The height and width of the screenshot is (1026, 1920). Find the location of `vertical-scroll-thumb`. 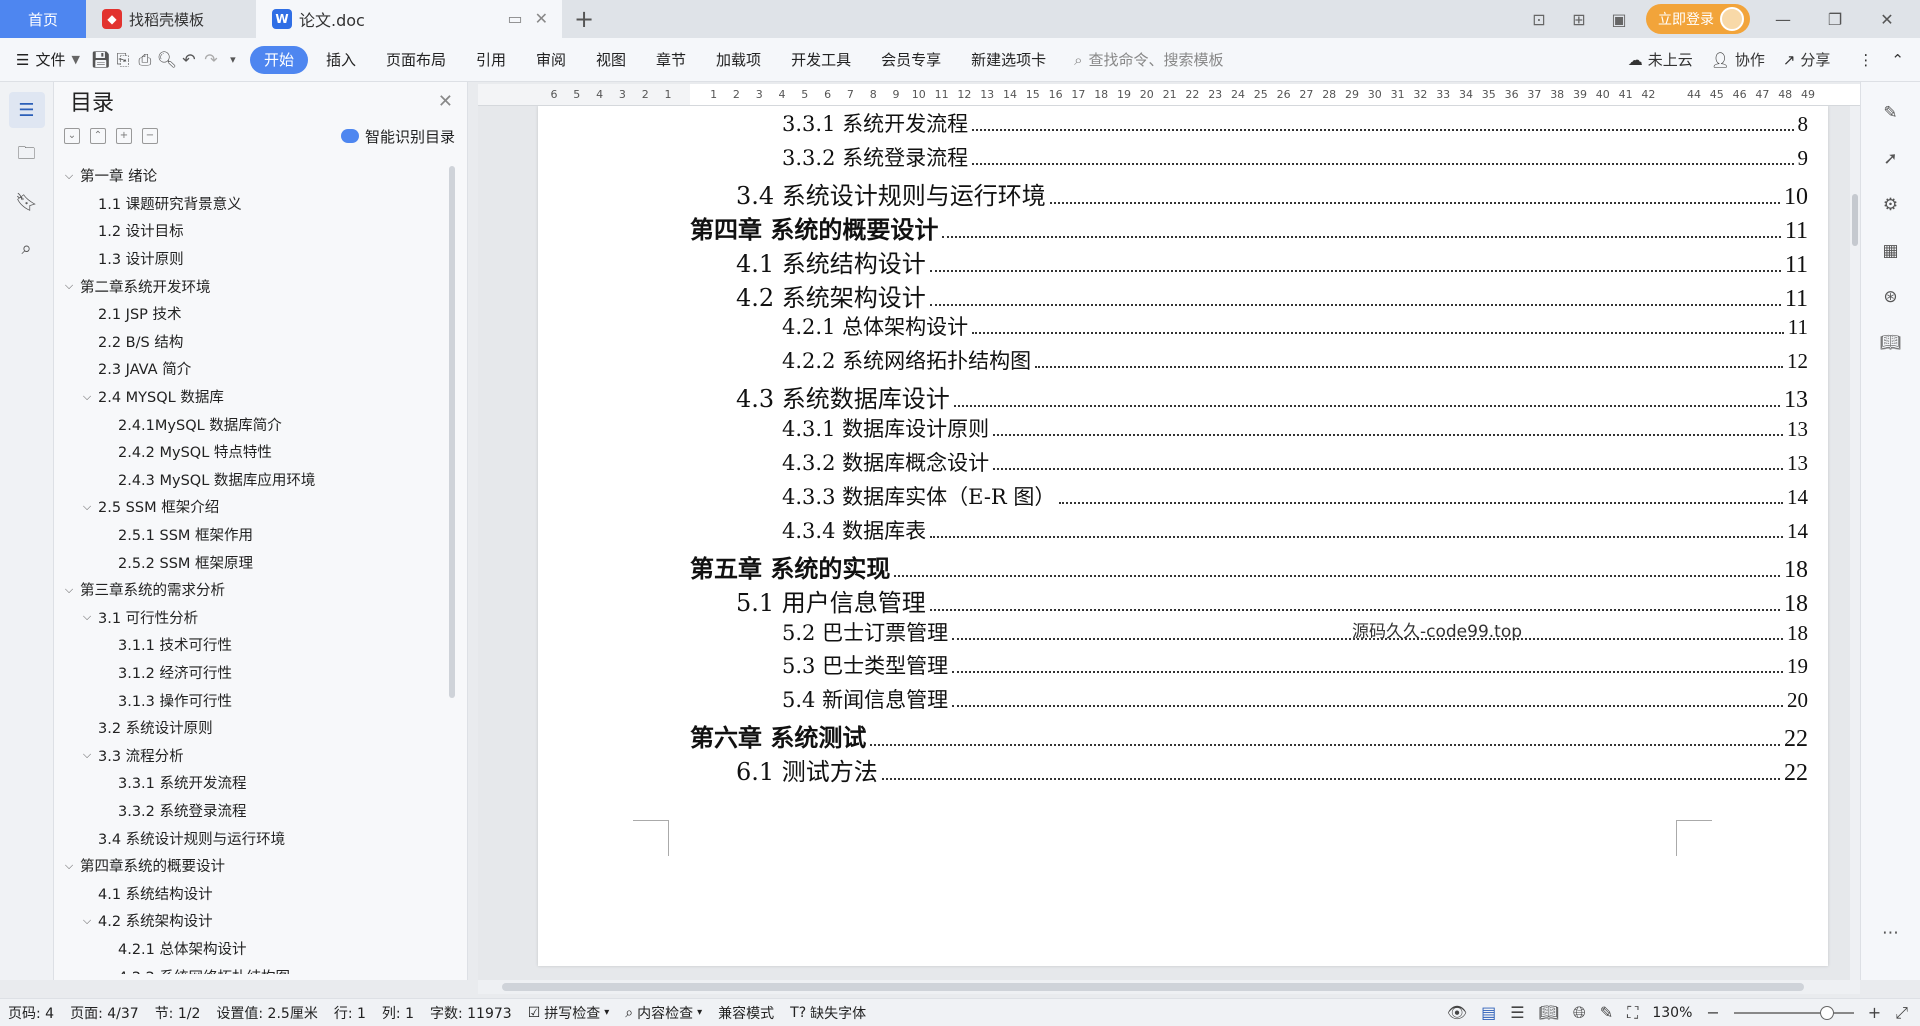

vertical-scroll-thumb is located at coordinates (1855, 220).